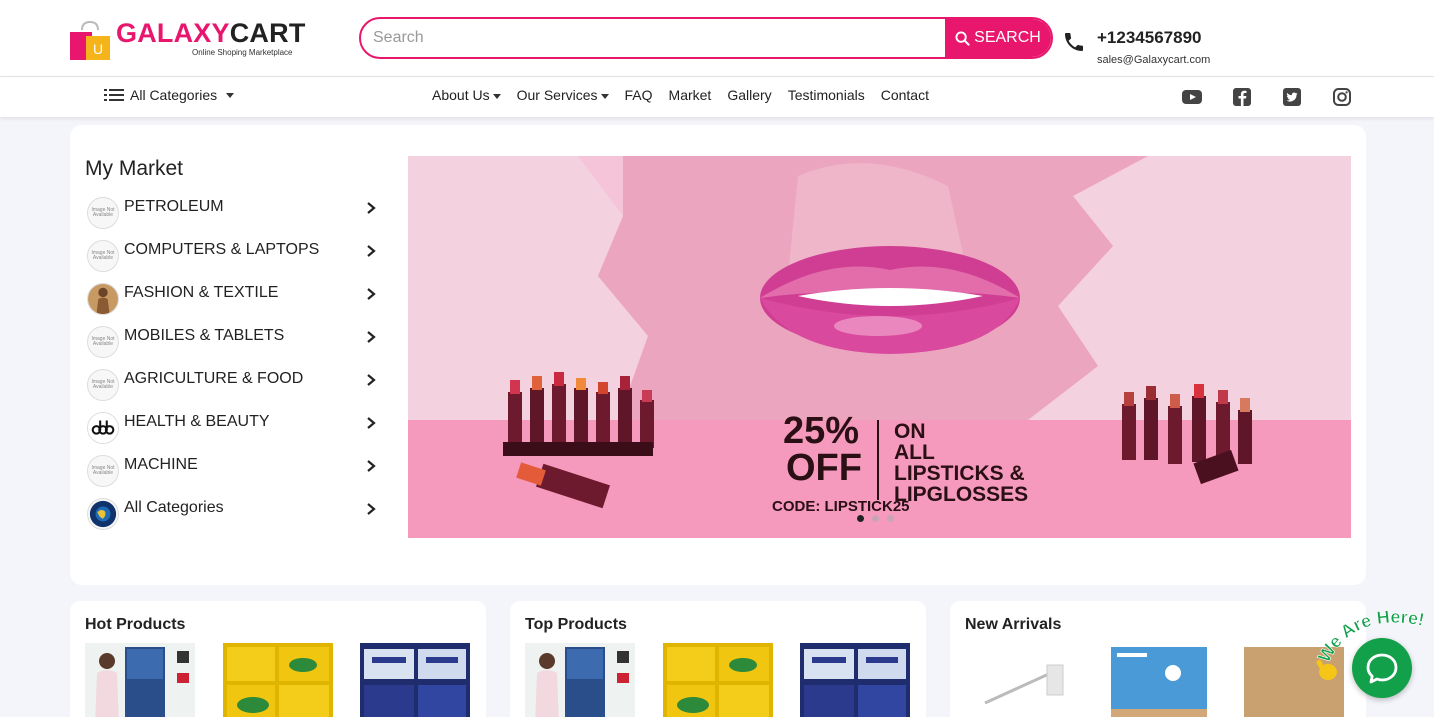  Describe the element at coordinates (174, 206) in the screenshot. I see `category-label: PETROLEUM` at that location.